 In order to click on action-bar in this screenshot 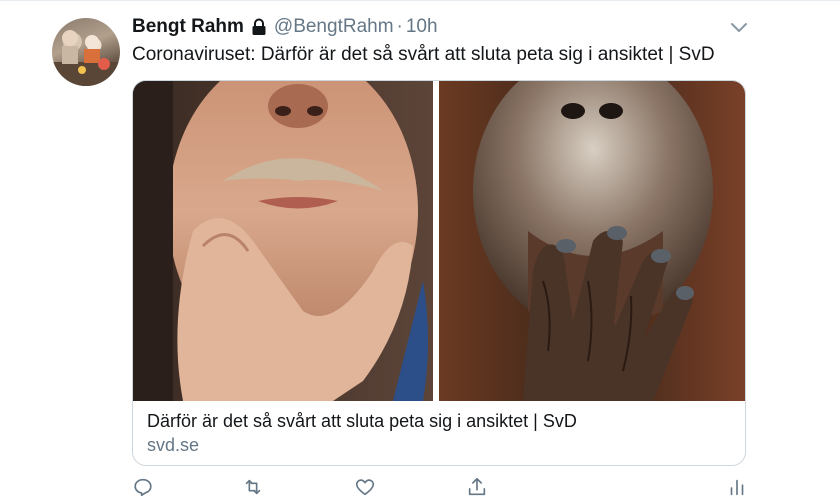, I will do `click(440, 489)`.